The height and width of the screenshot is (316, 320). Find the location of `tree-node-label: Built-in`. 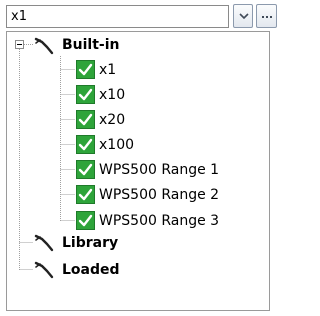

tree-node-label: Built-in is located at coordinates (91, 45).